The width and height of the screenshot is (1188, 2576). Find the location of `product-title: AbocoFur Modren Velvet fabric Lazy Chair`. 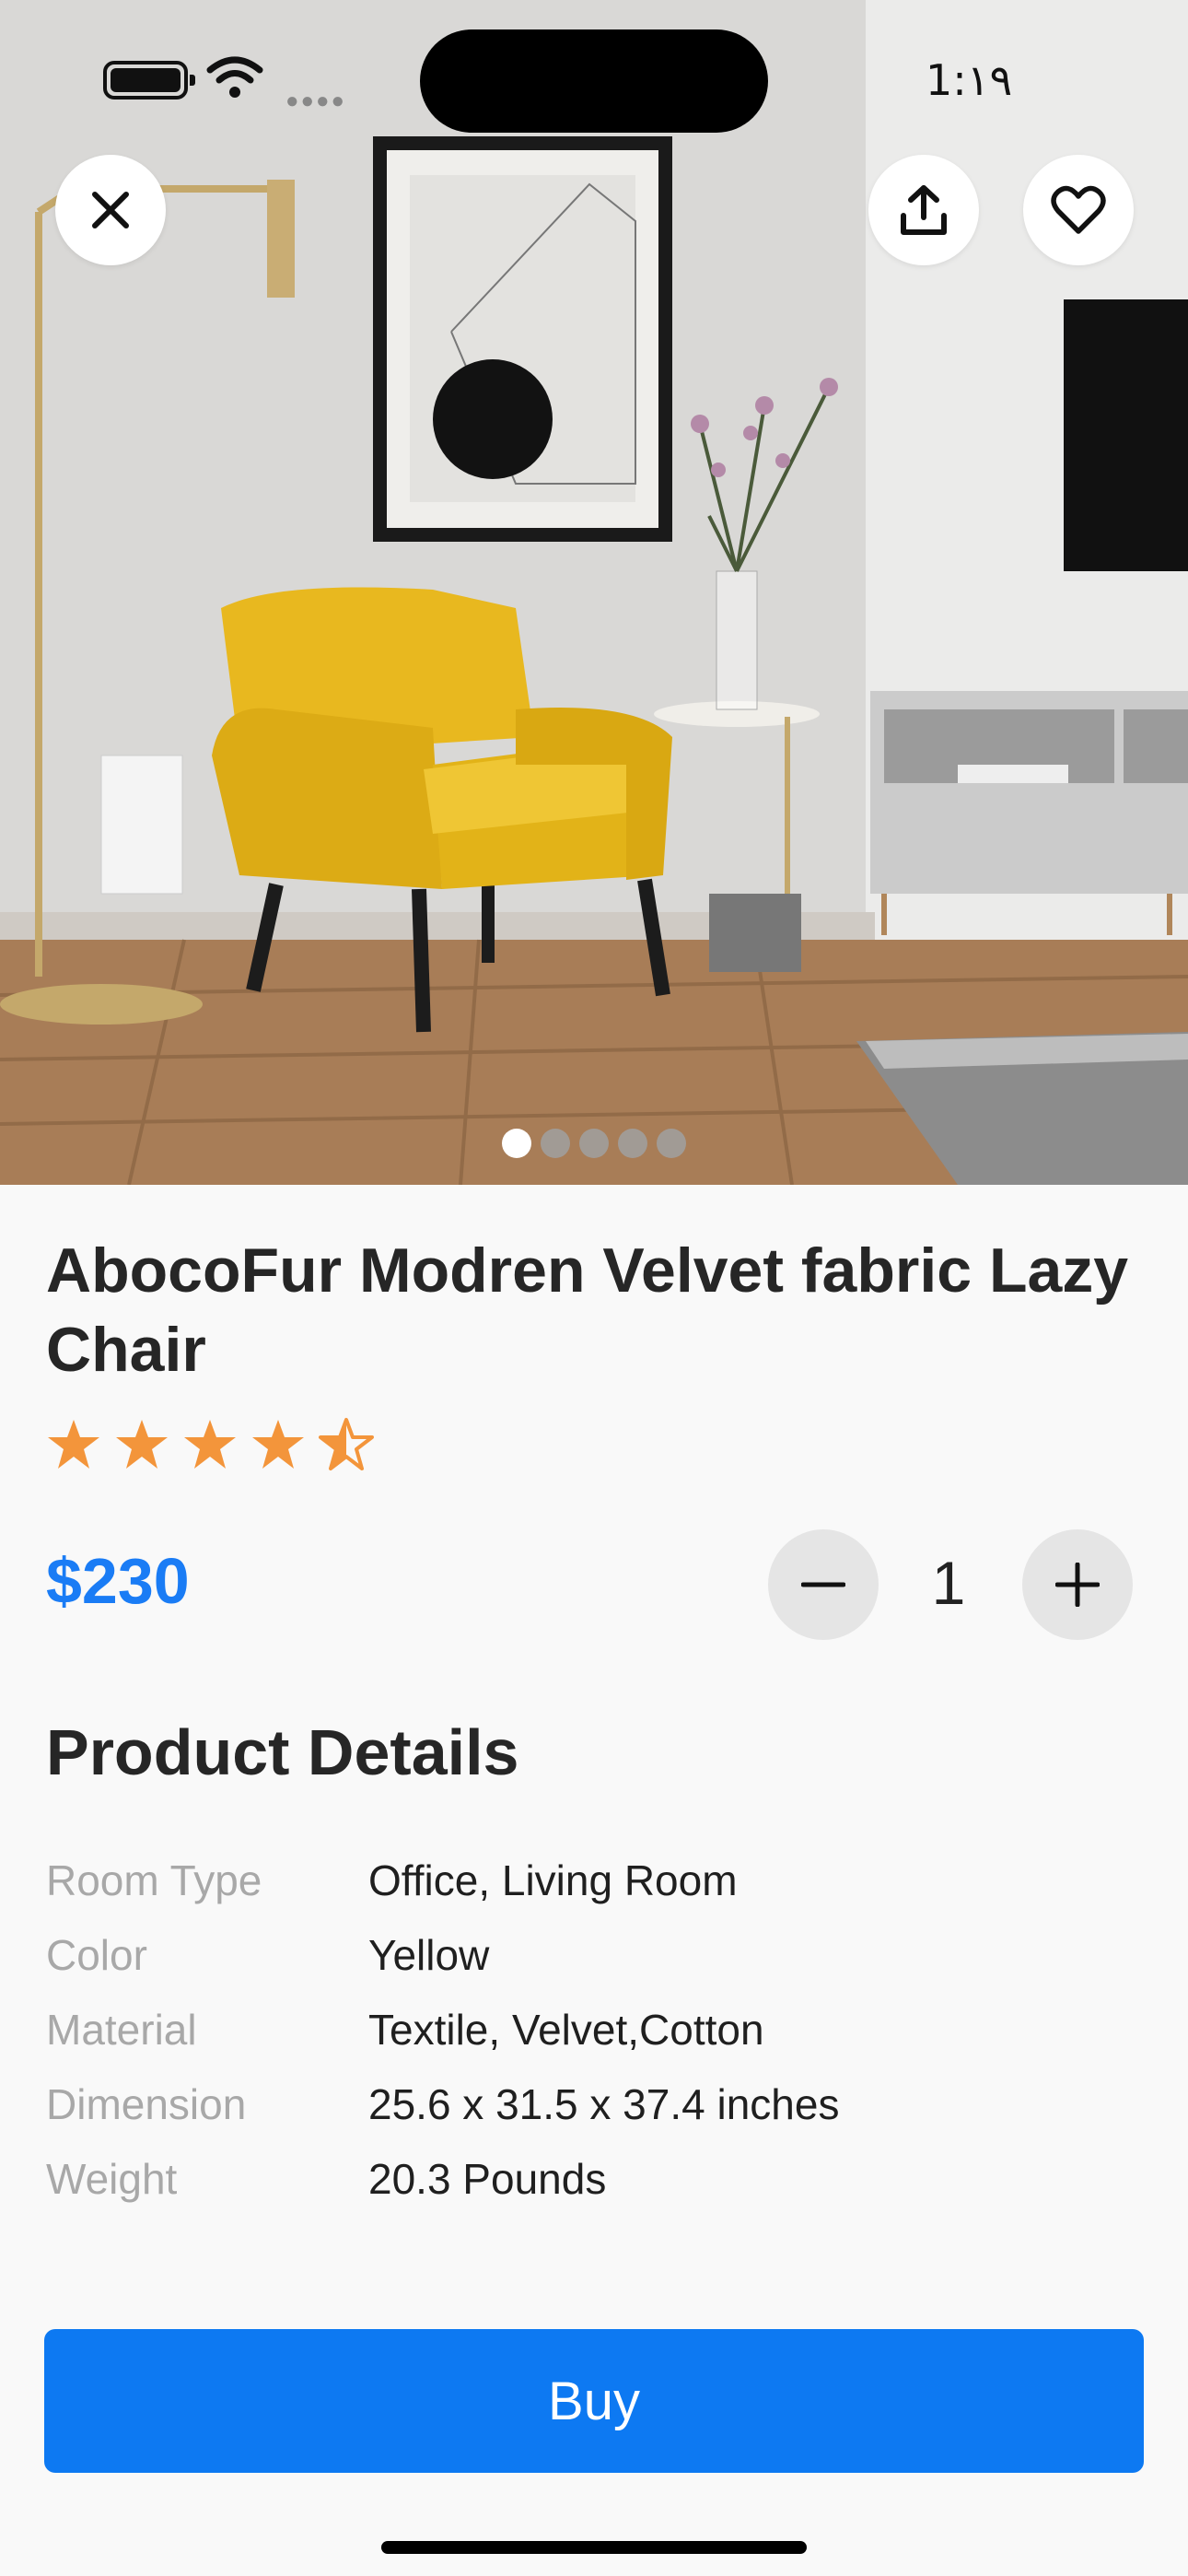

product-title: AbocoFur Modren Velvet fabric Lazy Chair is located at coordinates (587, 1310).